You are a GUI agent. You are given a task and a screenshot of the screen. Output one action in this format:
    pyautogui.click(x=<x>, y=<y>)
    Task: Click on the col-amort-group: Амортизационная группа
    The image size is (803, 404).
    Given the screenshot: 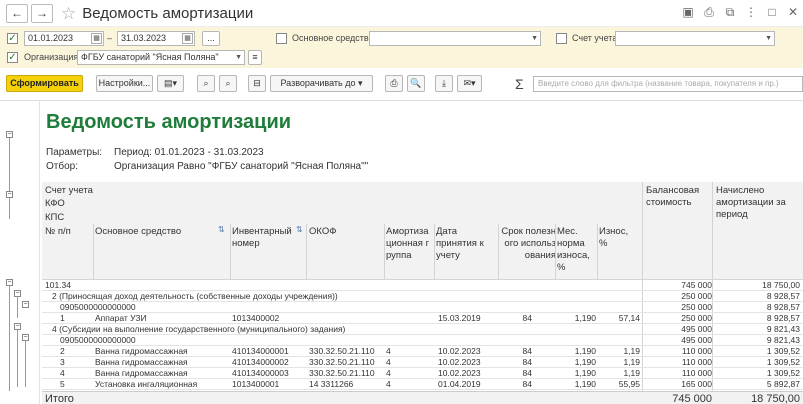 What is the action you would take?
    pyautogui.click(x=408, y=243)
    